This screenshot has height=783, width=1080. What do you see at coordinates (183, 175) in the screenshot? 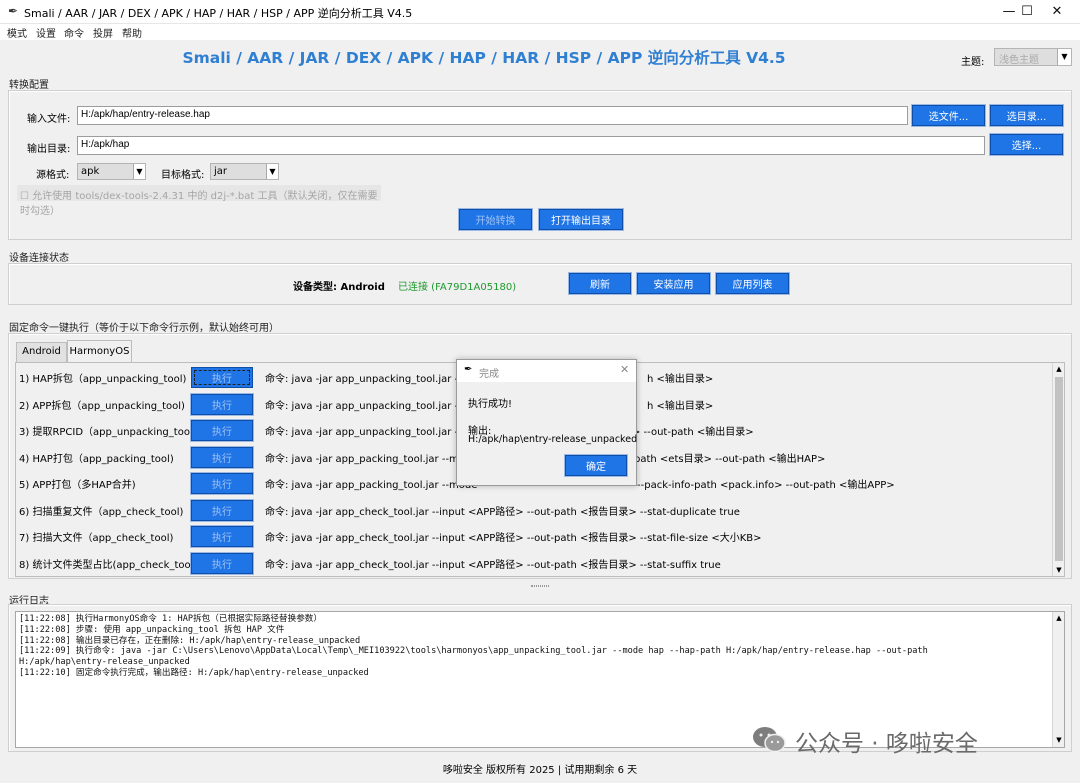
I see `dst-format-label: 目标格式:` at bounding box center [183, 175].